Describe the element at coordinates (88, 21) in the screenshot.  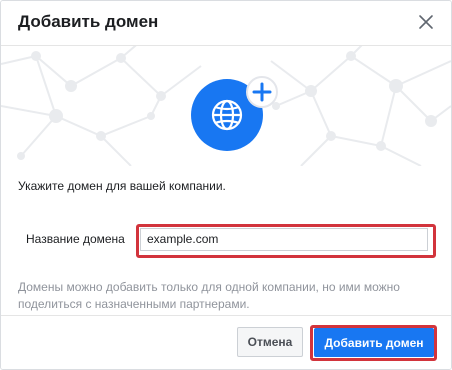
I see `dialog-title: Добавить домен` at that location.